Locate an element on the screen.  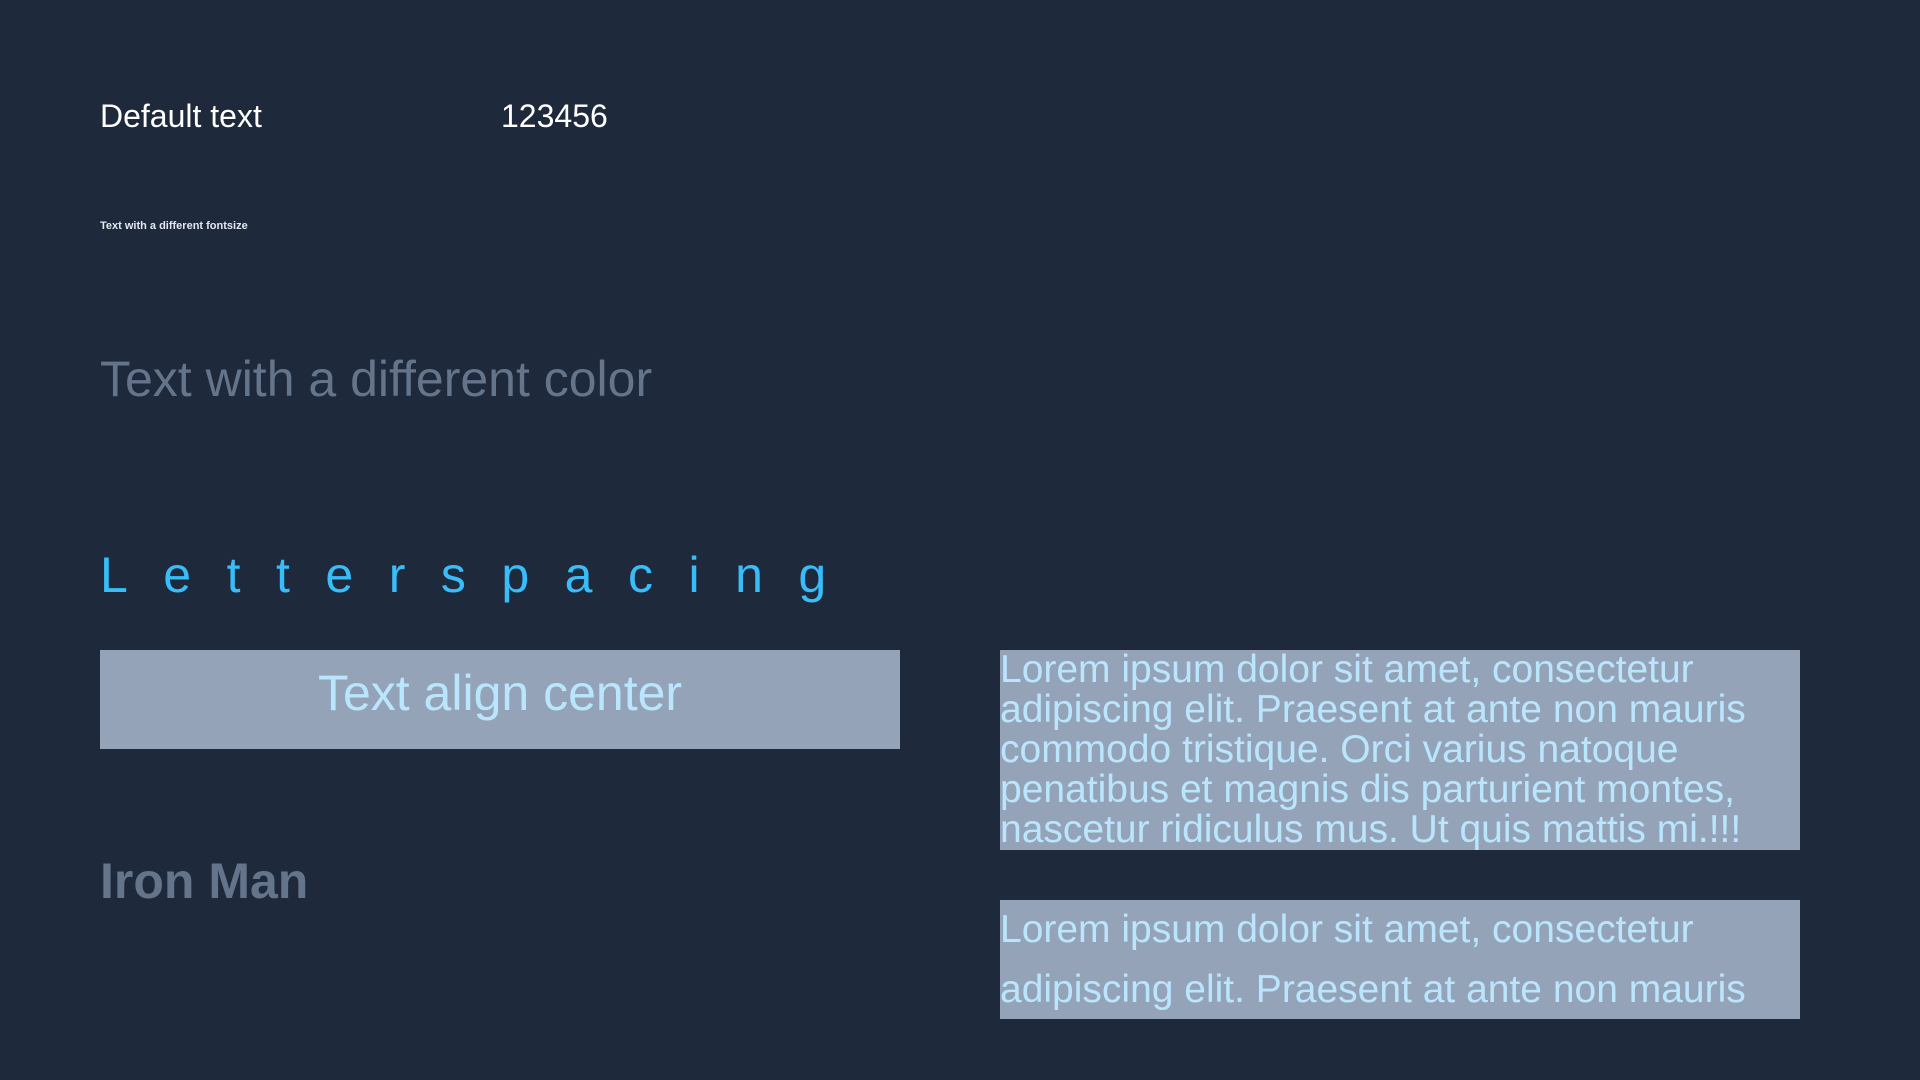
default-text: Default text is located at coordinates (181, 116).